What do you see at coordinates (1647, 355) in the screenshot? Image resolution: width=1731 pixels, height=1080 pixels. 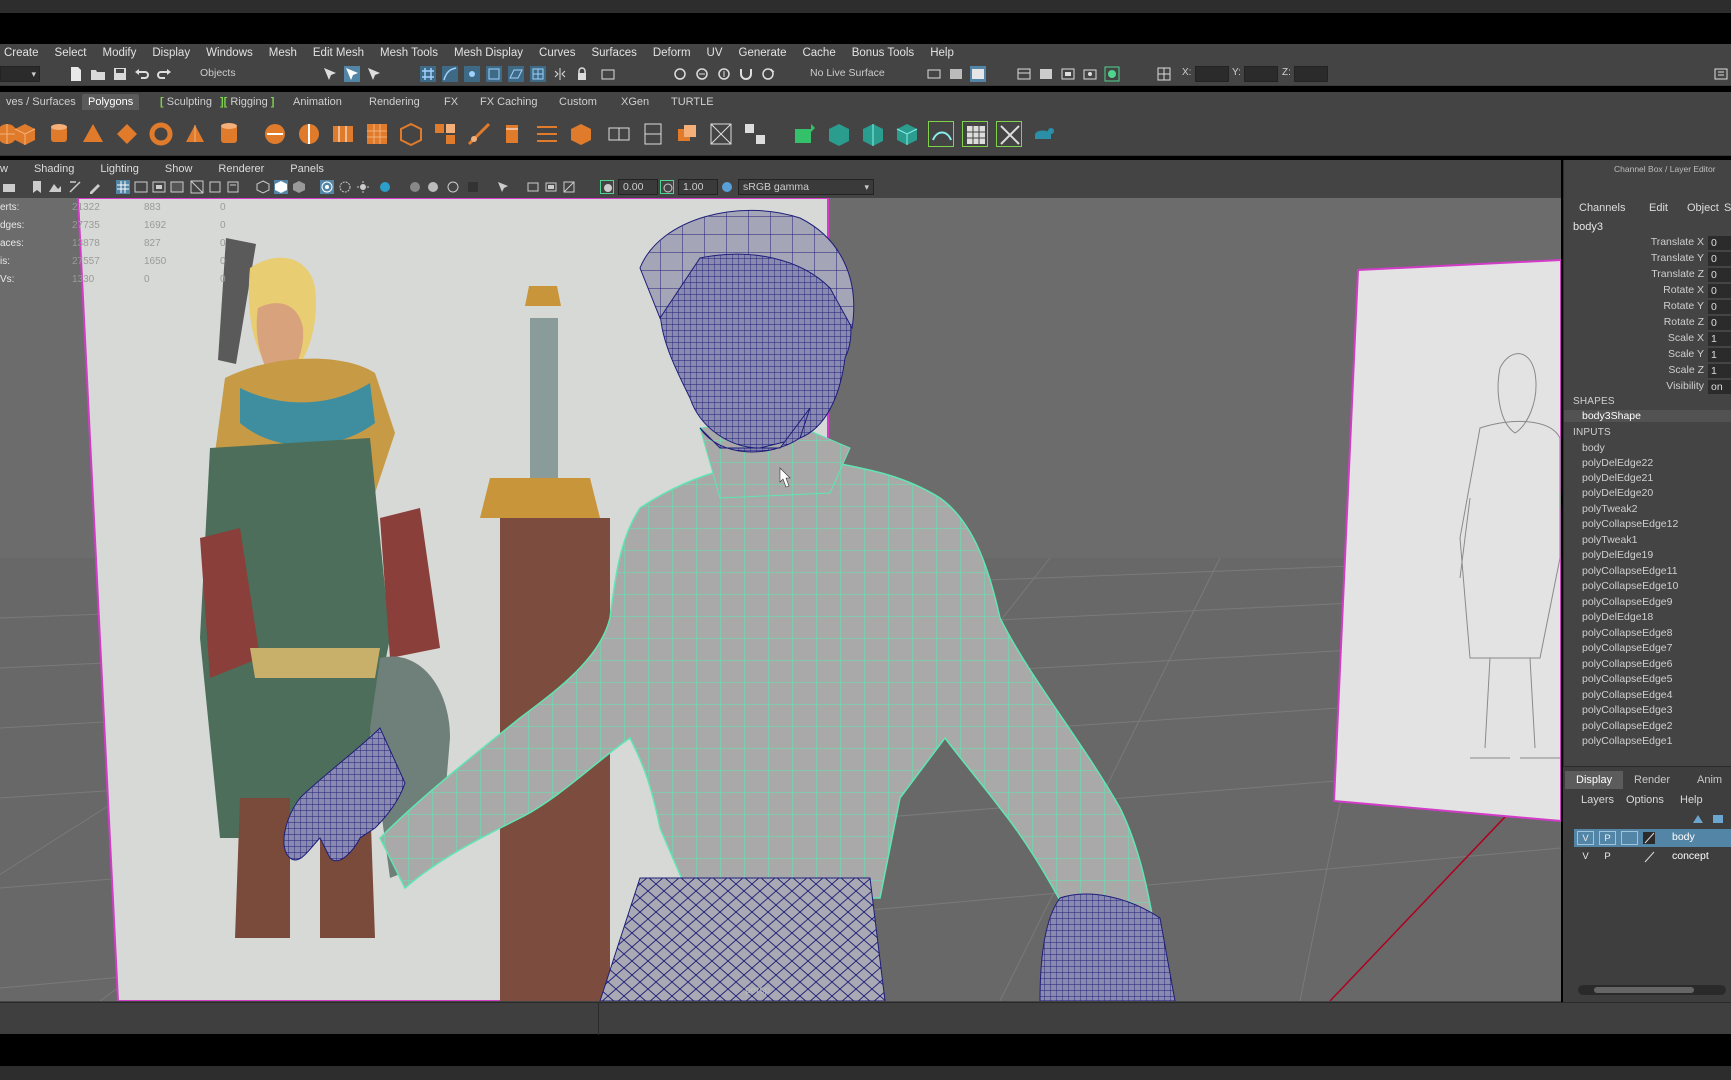 I see `attr-scale-y: Scale Y 1` at bounding box center [1647, 355].